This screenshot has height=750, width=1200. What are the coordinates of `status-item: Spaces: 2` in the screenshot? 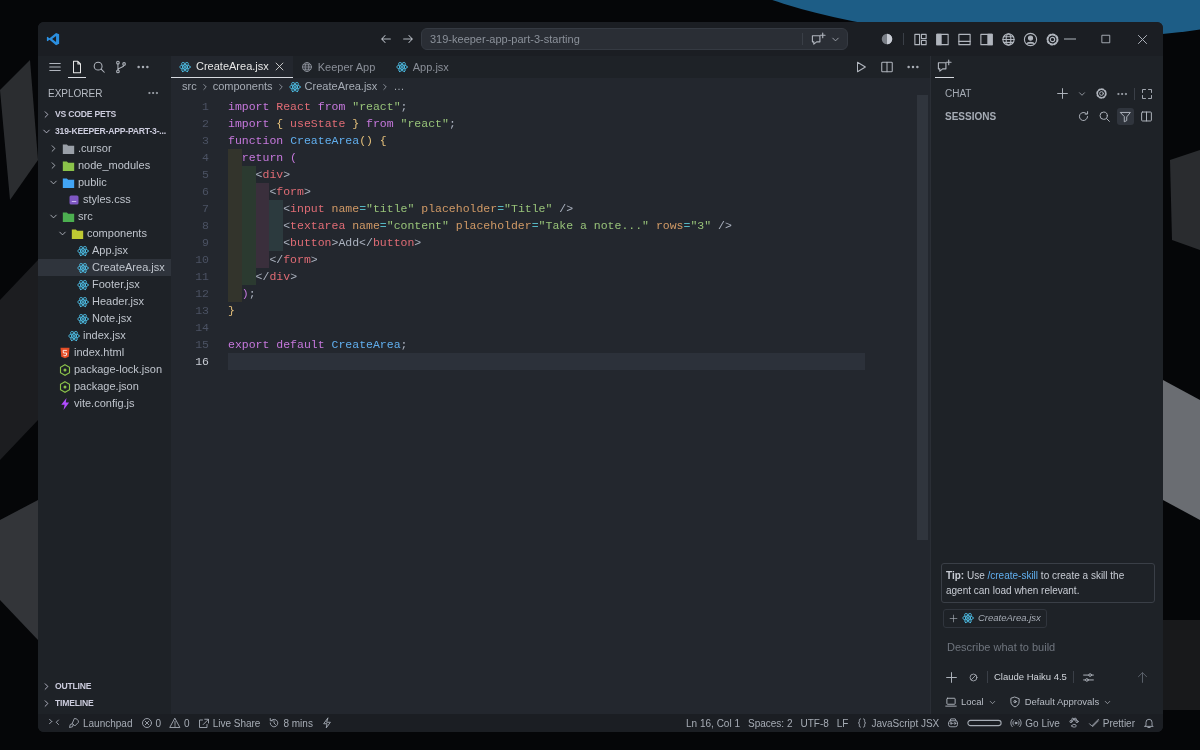 It's located at (770, 723).